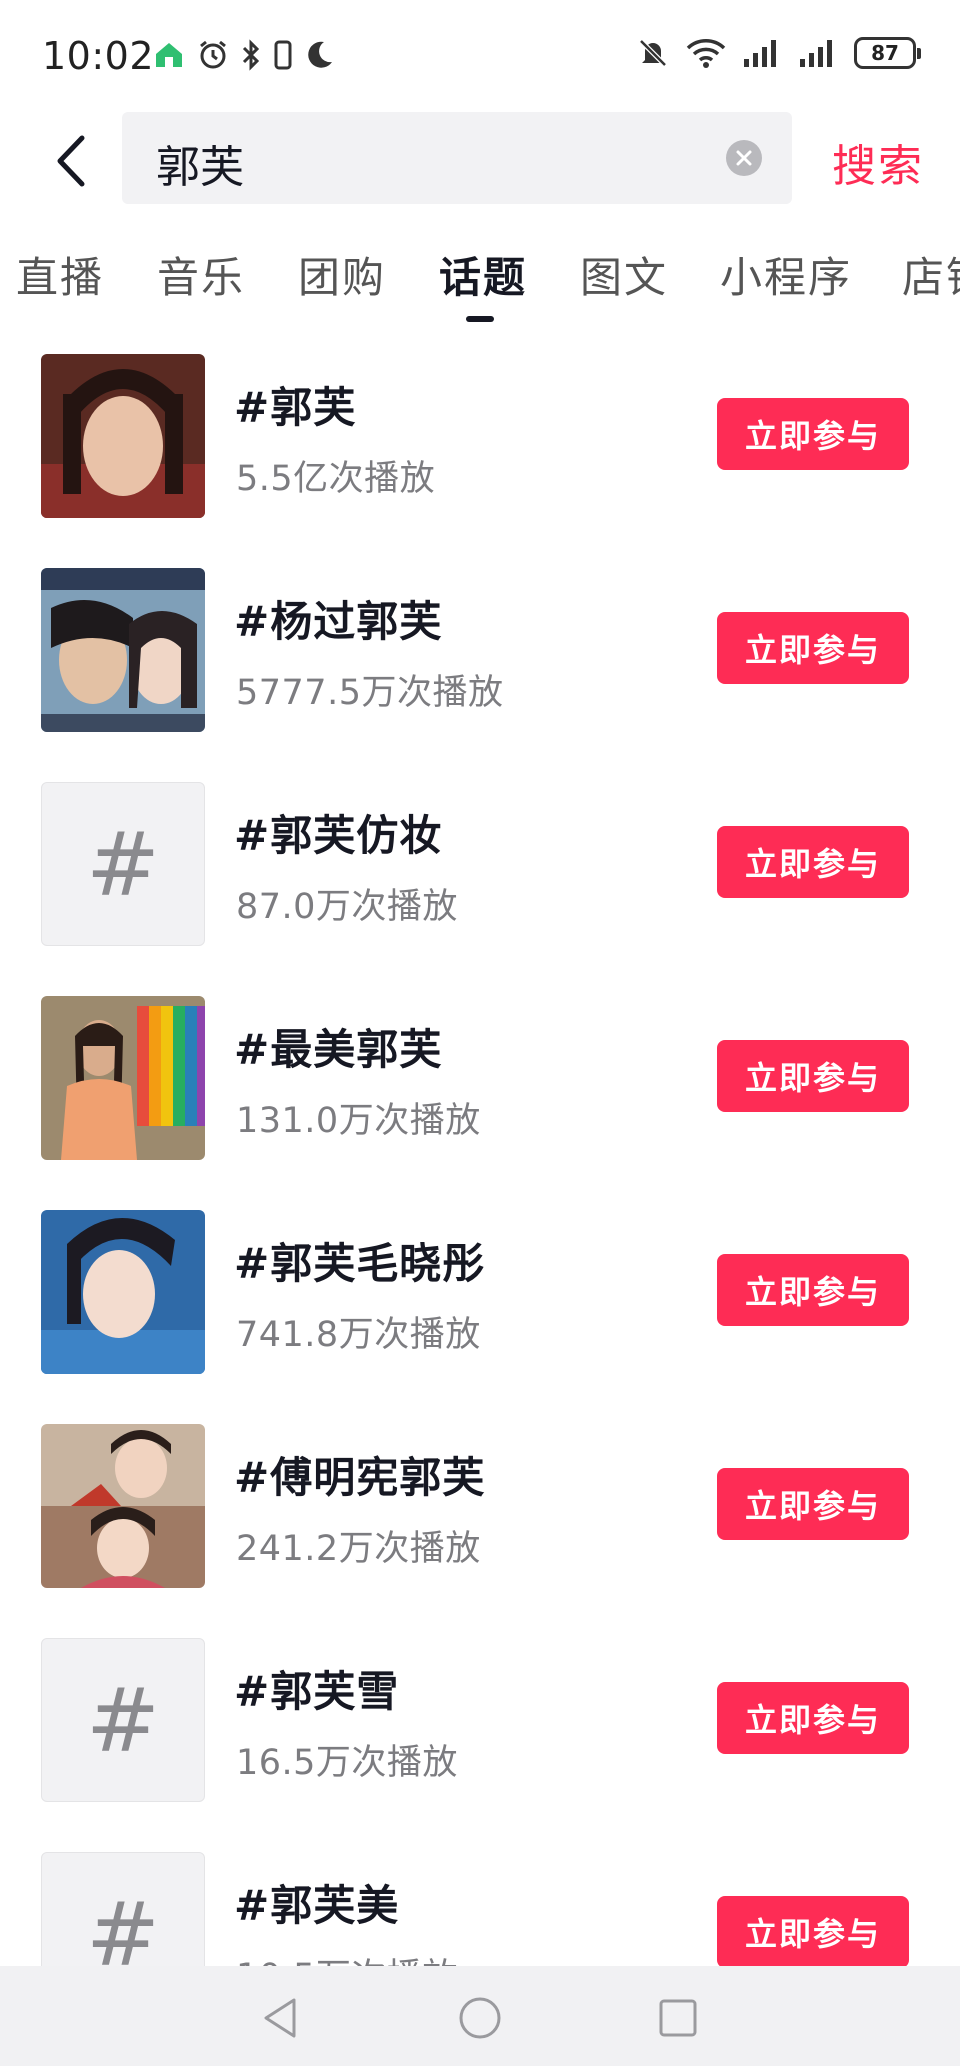 The height and width of the screenshot is (2066, 960). Describe the element at coordinates (251, 55) in the screenshot. I see `bluetooth-icon` at that location.